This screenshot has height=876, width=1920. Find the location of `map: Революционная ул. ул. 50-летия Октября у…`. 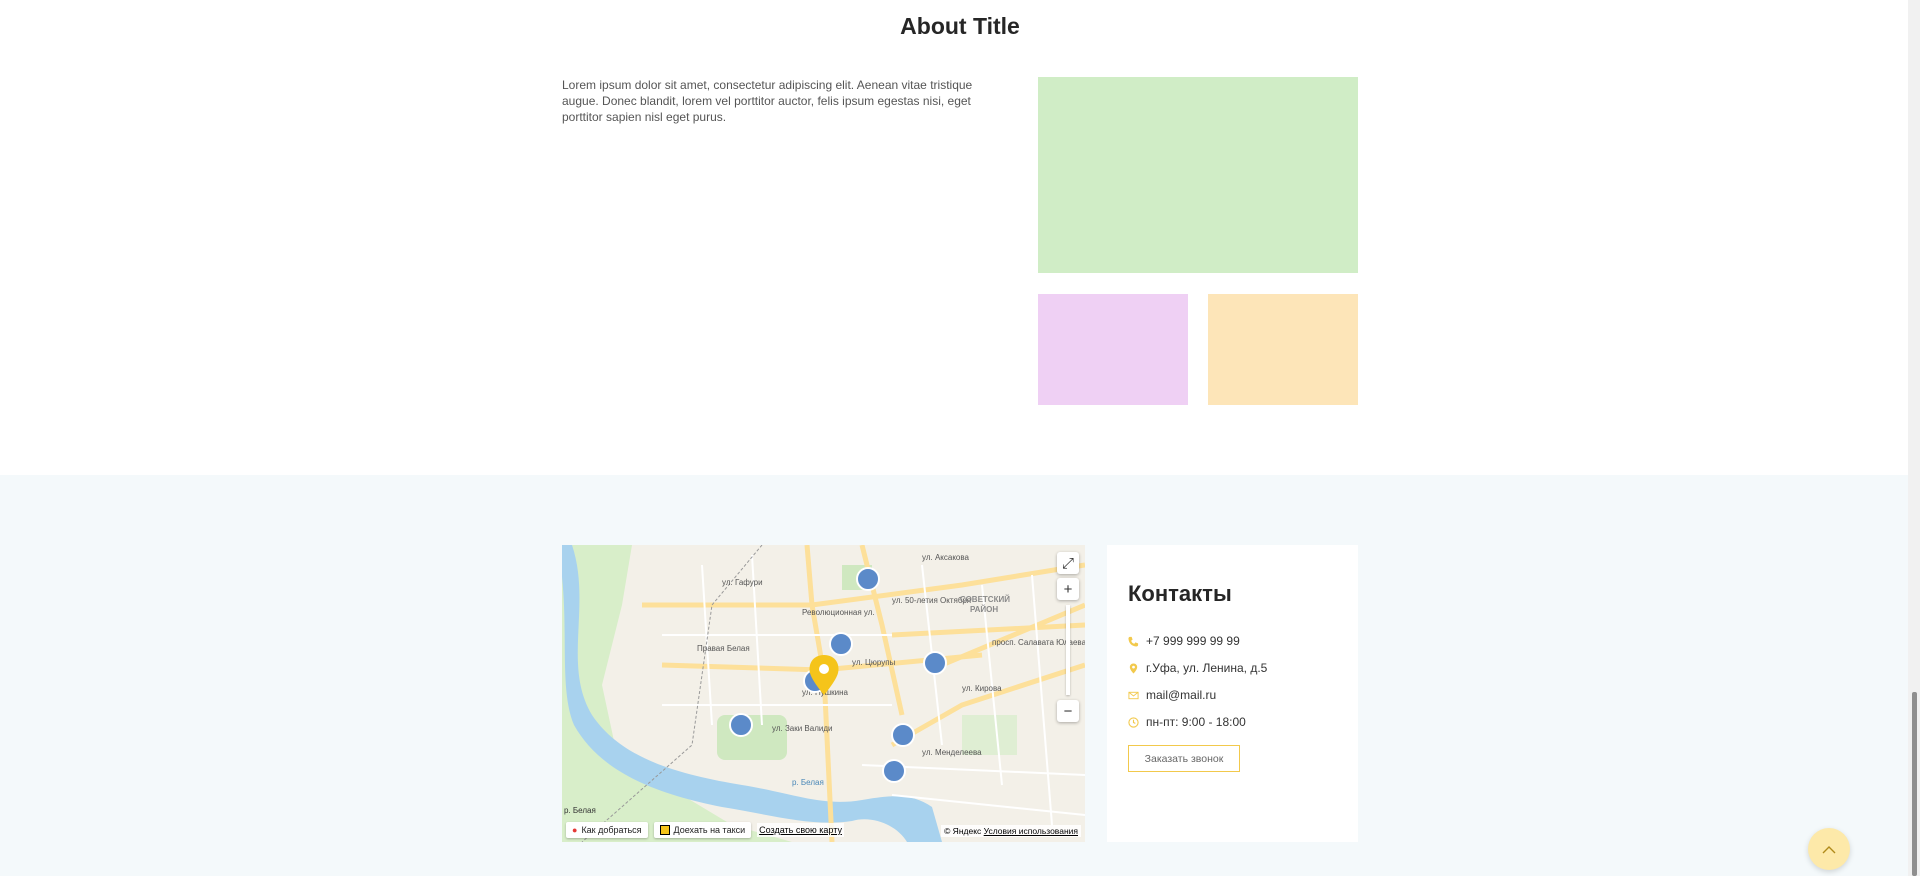

map: Революционная ул. ул. 50-летия Октября у… is located at coordinates (823, 693).